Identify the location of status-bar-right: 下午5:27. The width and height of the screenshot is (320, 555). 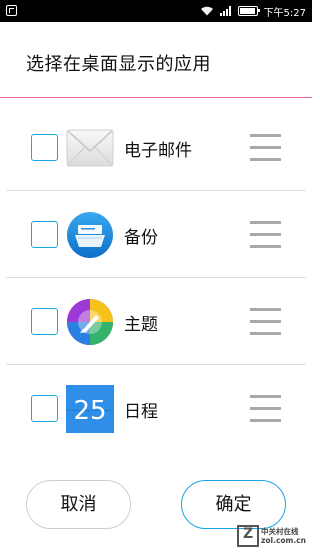
(253, 11).